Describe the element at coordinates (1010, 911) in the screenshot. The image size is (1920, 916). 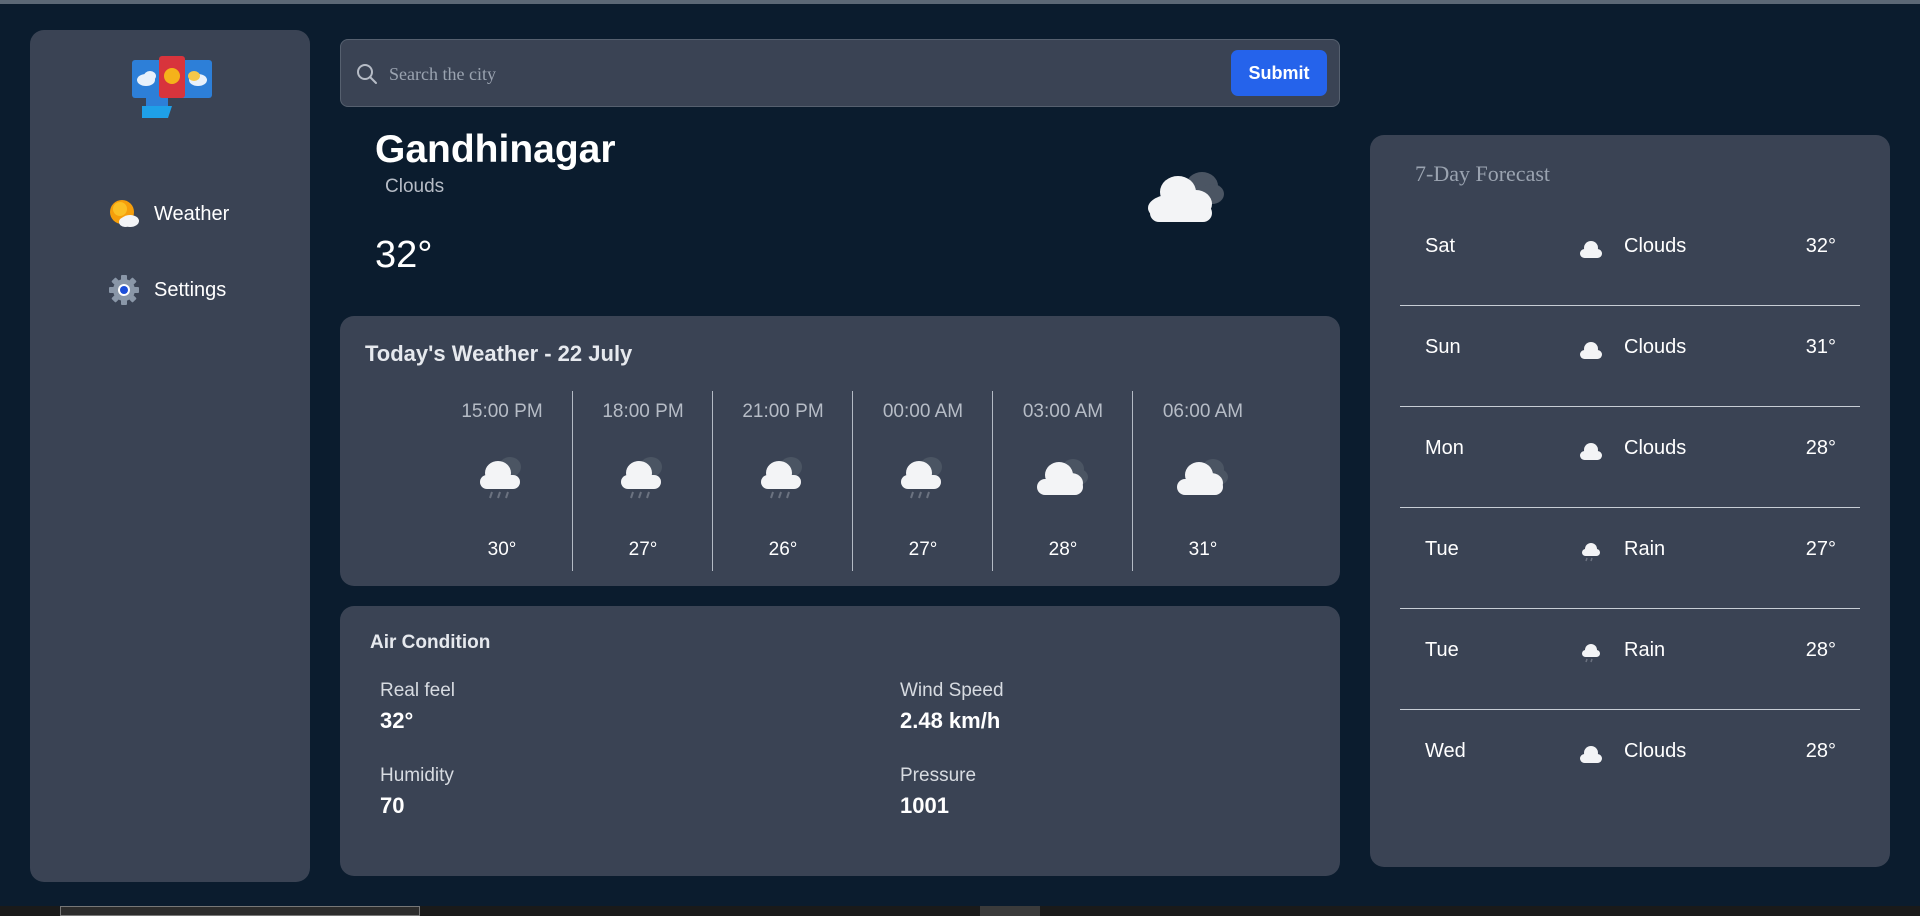
I see `taskbar-button` at that location.